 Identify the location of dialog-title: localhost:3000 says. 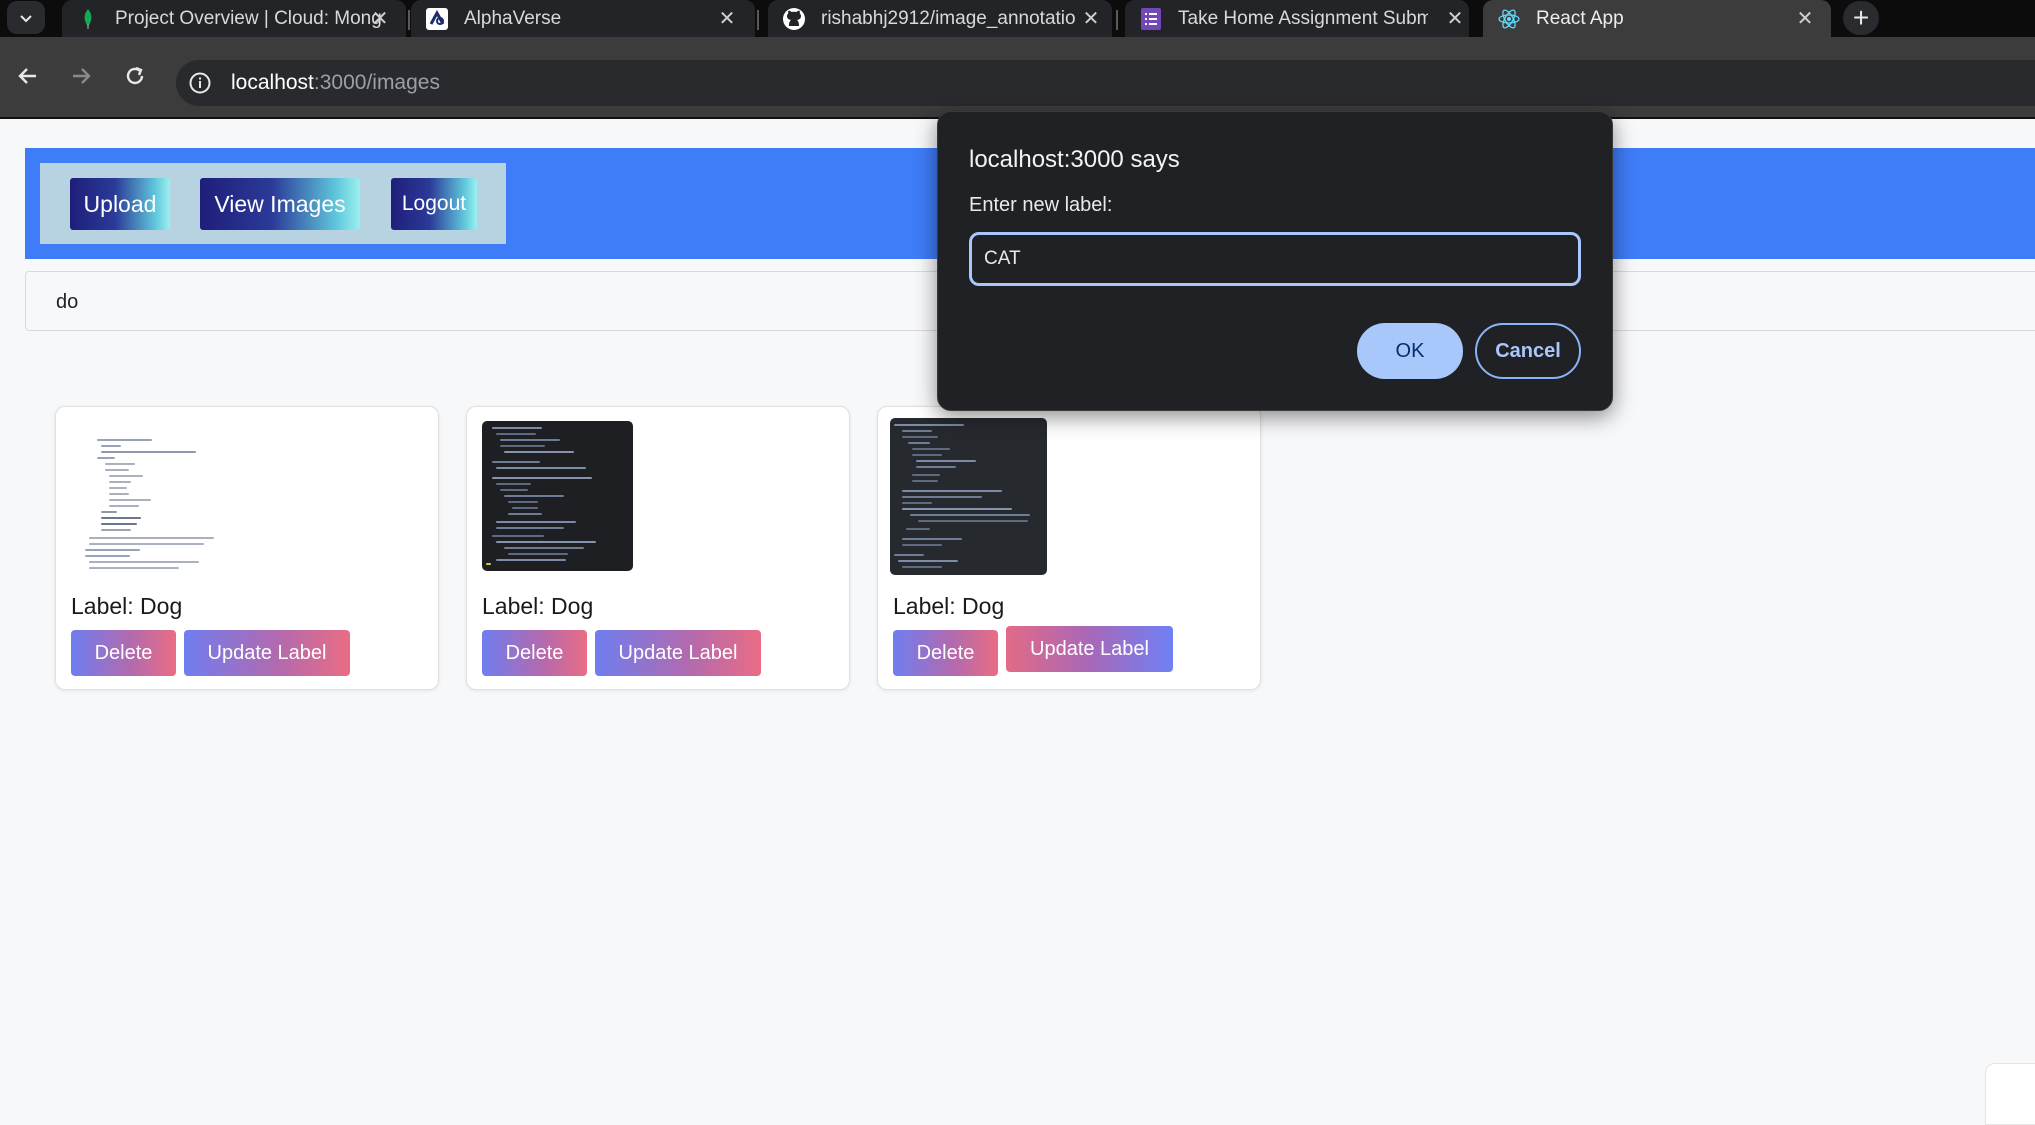
(1074, 159).